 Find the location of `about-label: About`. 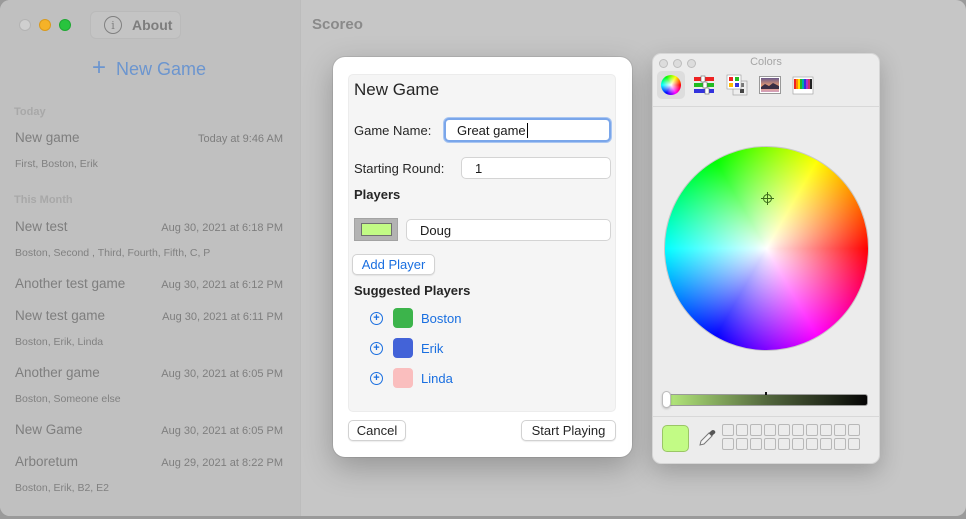

about-label: About is located at coordinates (152, 25).